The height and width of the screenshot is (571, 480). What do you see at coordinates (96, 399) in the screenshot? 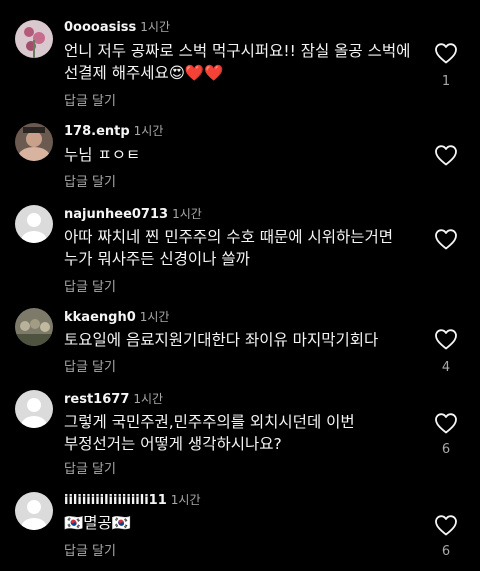
I see `username: rest1677` at bounding box center [96, 399].